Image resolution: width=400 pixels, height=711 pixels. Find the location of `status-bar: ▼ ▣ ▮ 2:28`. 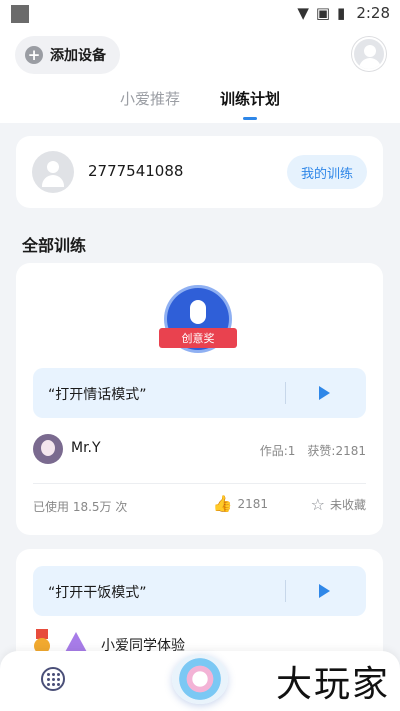

status-bar: ▼ ▣ ▮ 2:28 is located at coordinates (200, 14).